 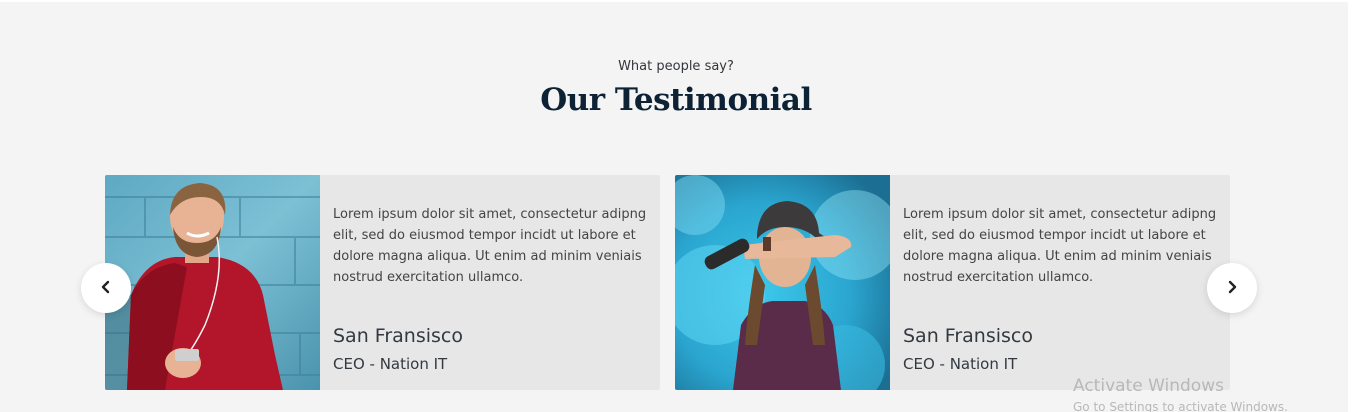 I want to click on watermark-title: Activate Windows, so click(x=1148, y=386).